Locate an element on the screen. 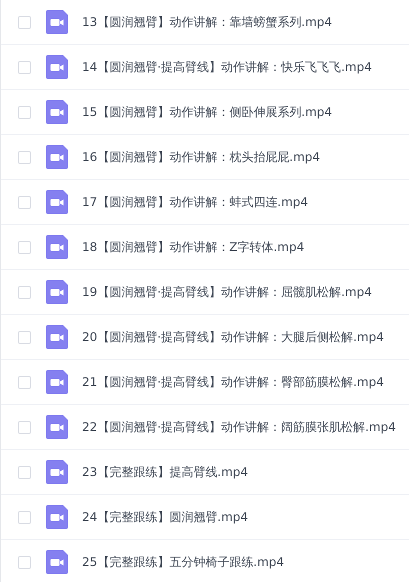 This screenshot has width=409, height=582. file-name: 19【圆润翘臂·提高臂线】动作讲解：屈髋肌松解.mp4 is located at coordinates (227, 292).